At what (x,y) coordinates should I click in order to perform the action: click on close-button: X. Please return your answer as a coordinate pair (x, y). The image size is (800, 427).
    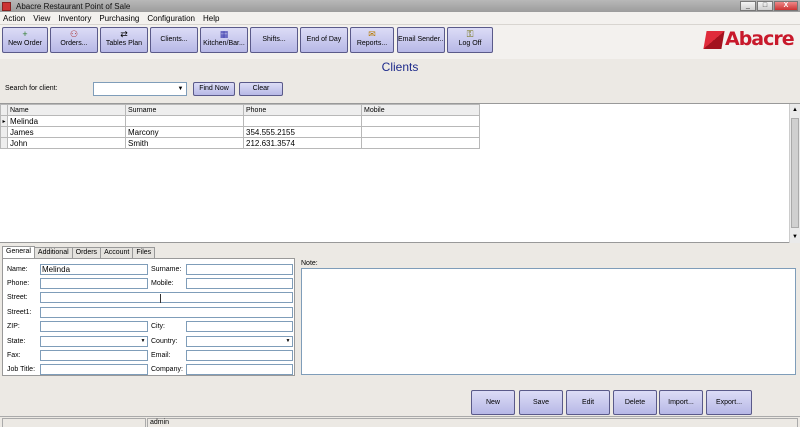
    Looking at the image, I should click on (786, 6).